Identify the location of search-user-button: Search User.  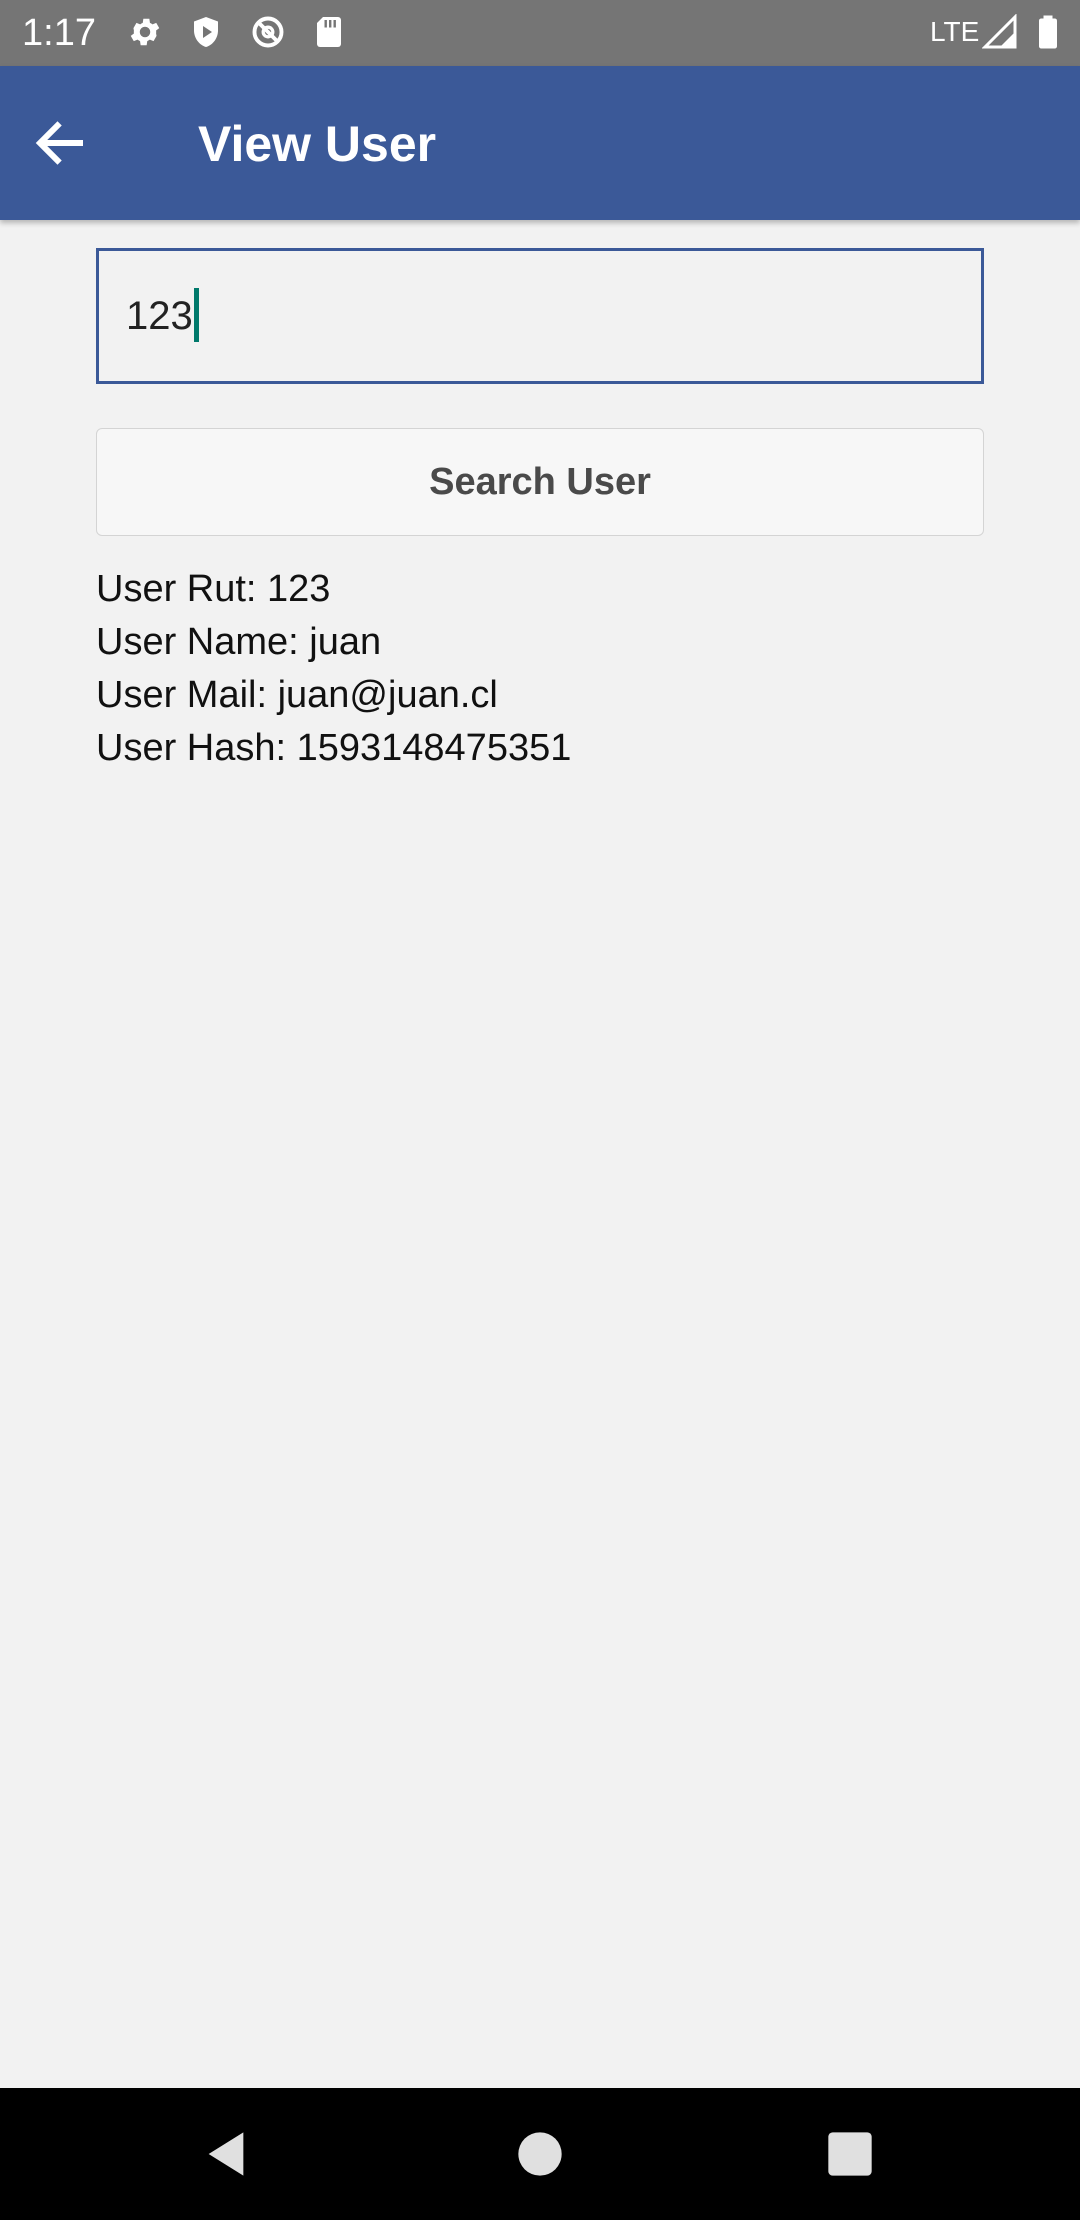
(540, 482).